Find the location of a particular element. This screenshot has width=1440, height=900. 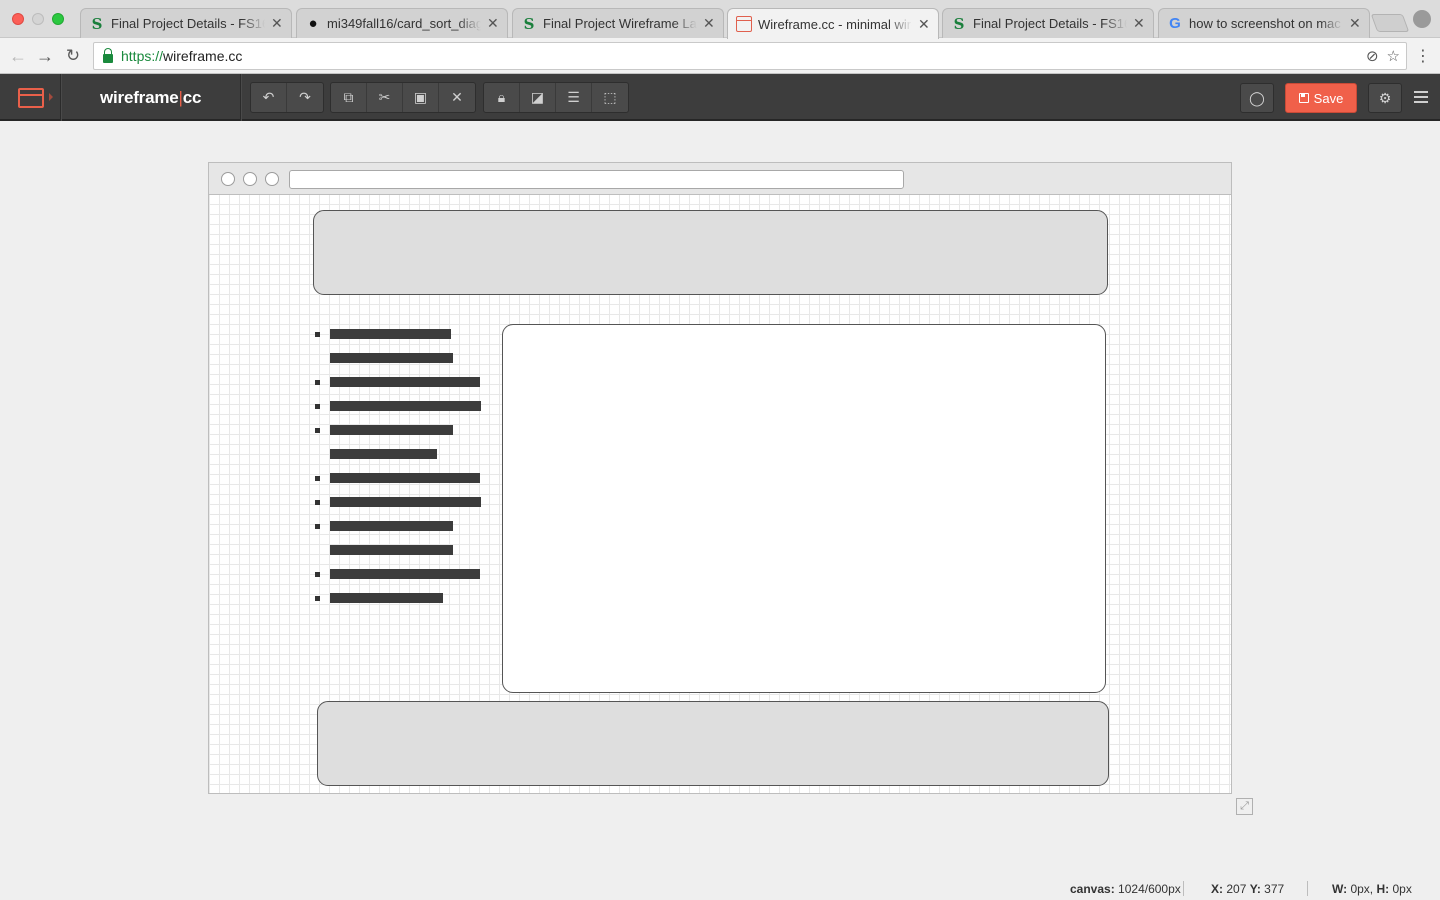

save-button: Save is located at coordinates (1321, 98).